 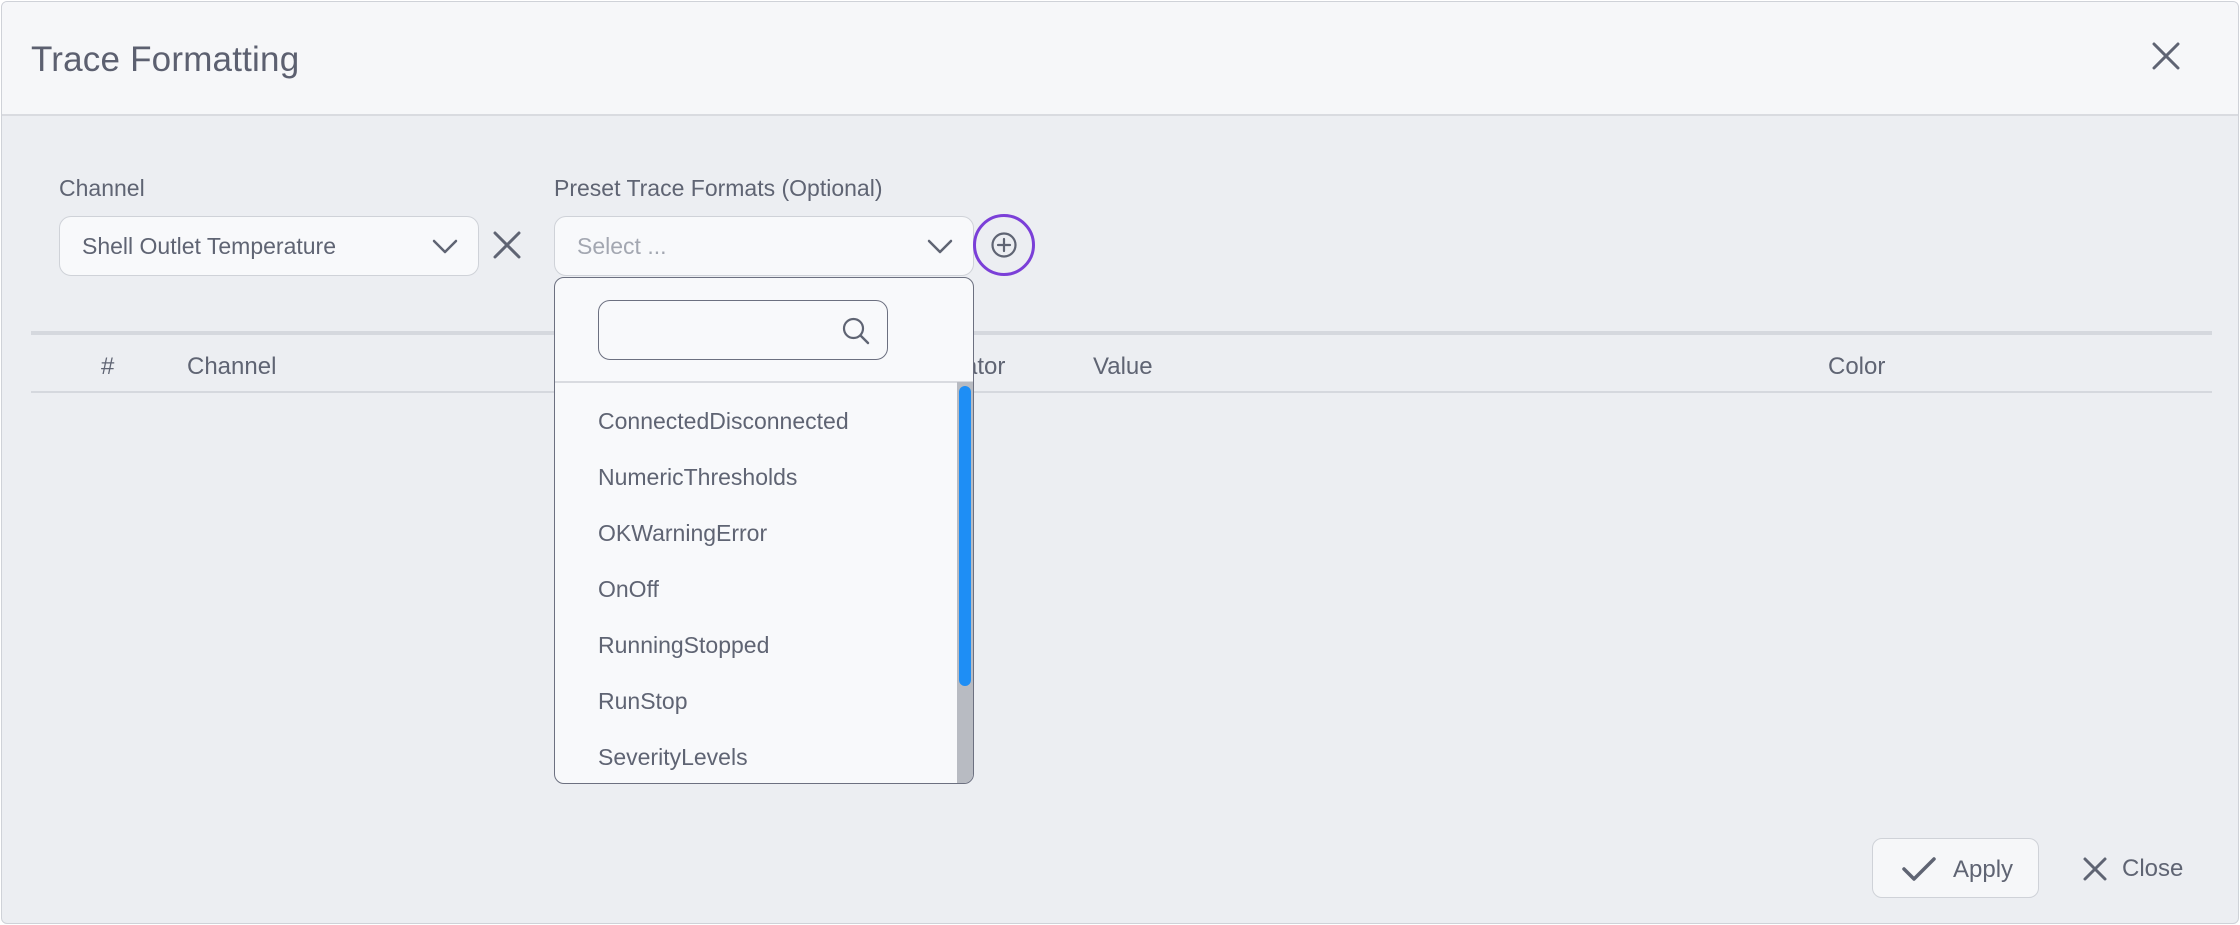 I want to click on dropdown-option: OnOff, so click(x=628, y=589).